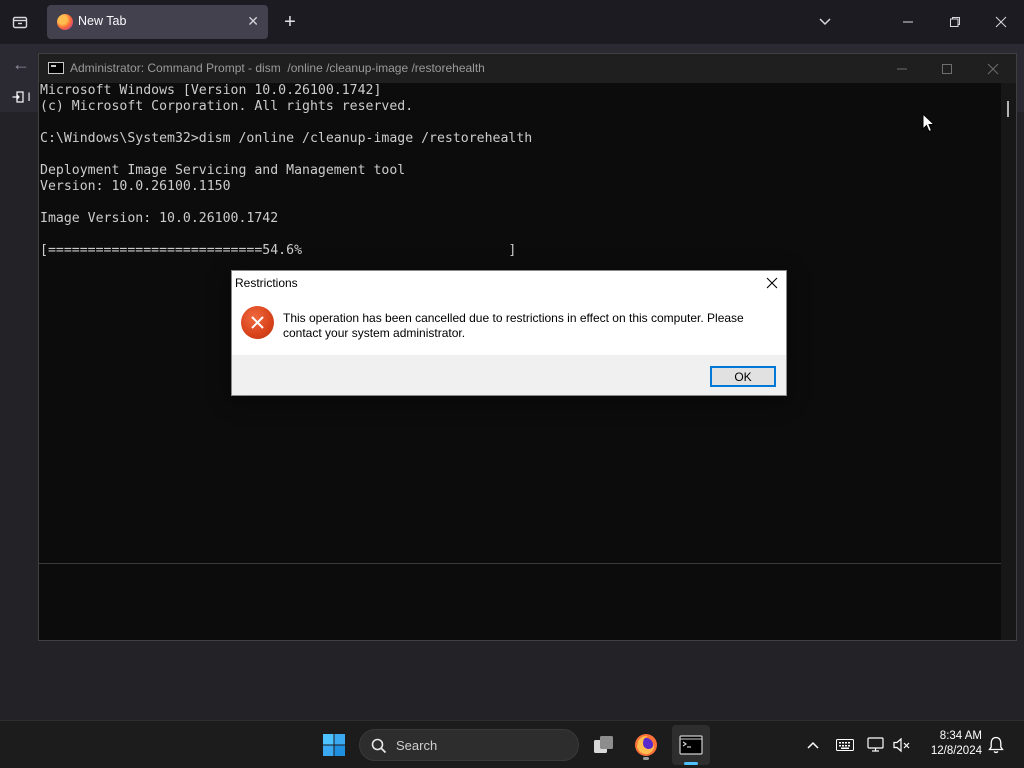 This screenshot has height=768, width=1024. Describe the element at coordinates (908, 22) in the screenshot. I see `browser-minimize-icon` at that location.